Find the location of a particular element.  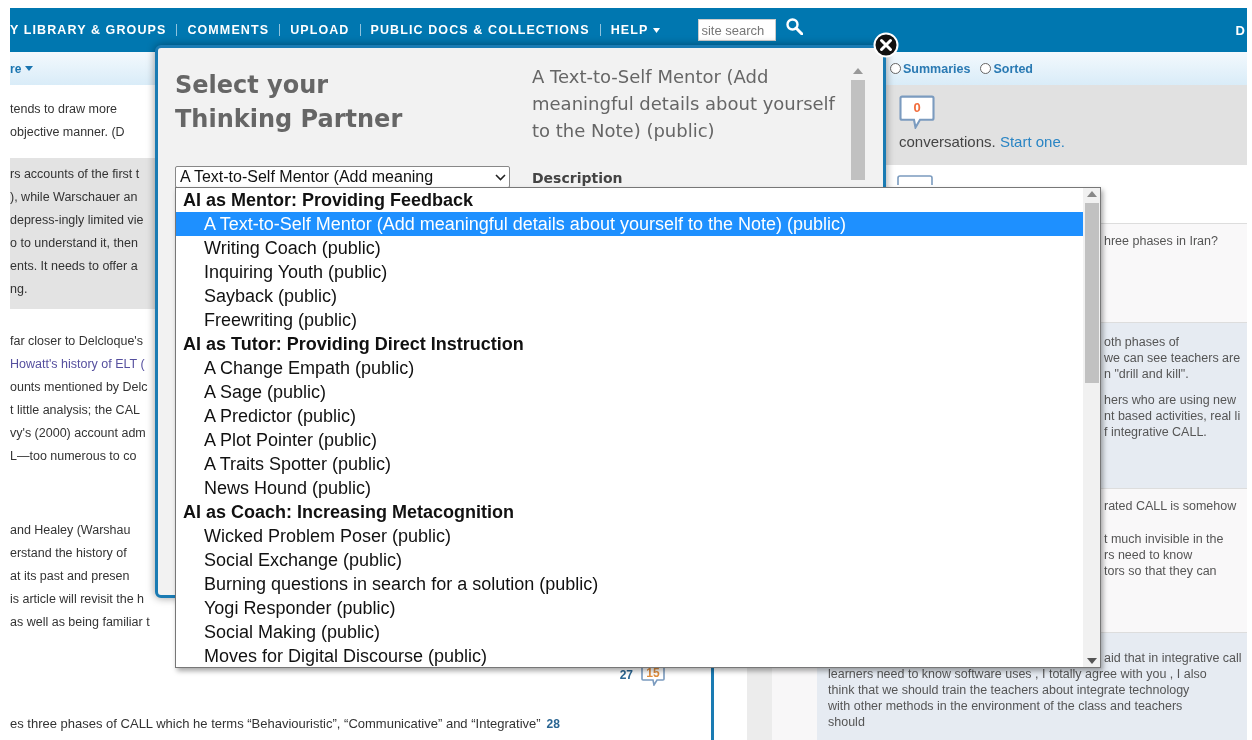

nav-link: D is located at coordinates (1240, 30).